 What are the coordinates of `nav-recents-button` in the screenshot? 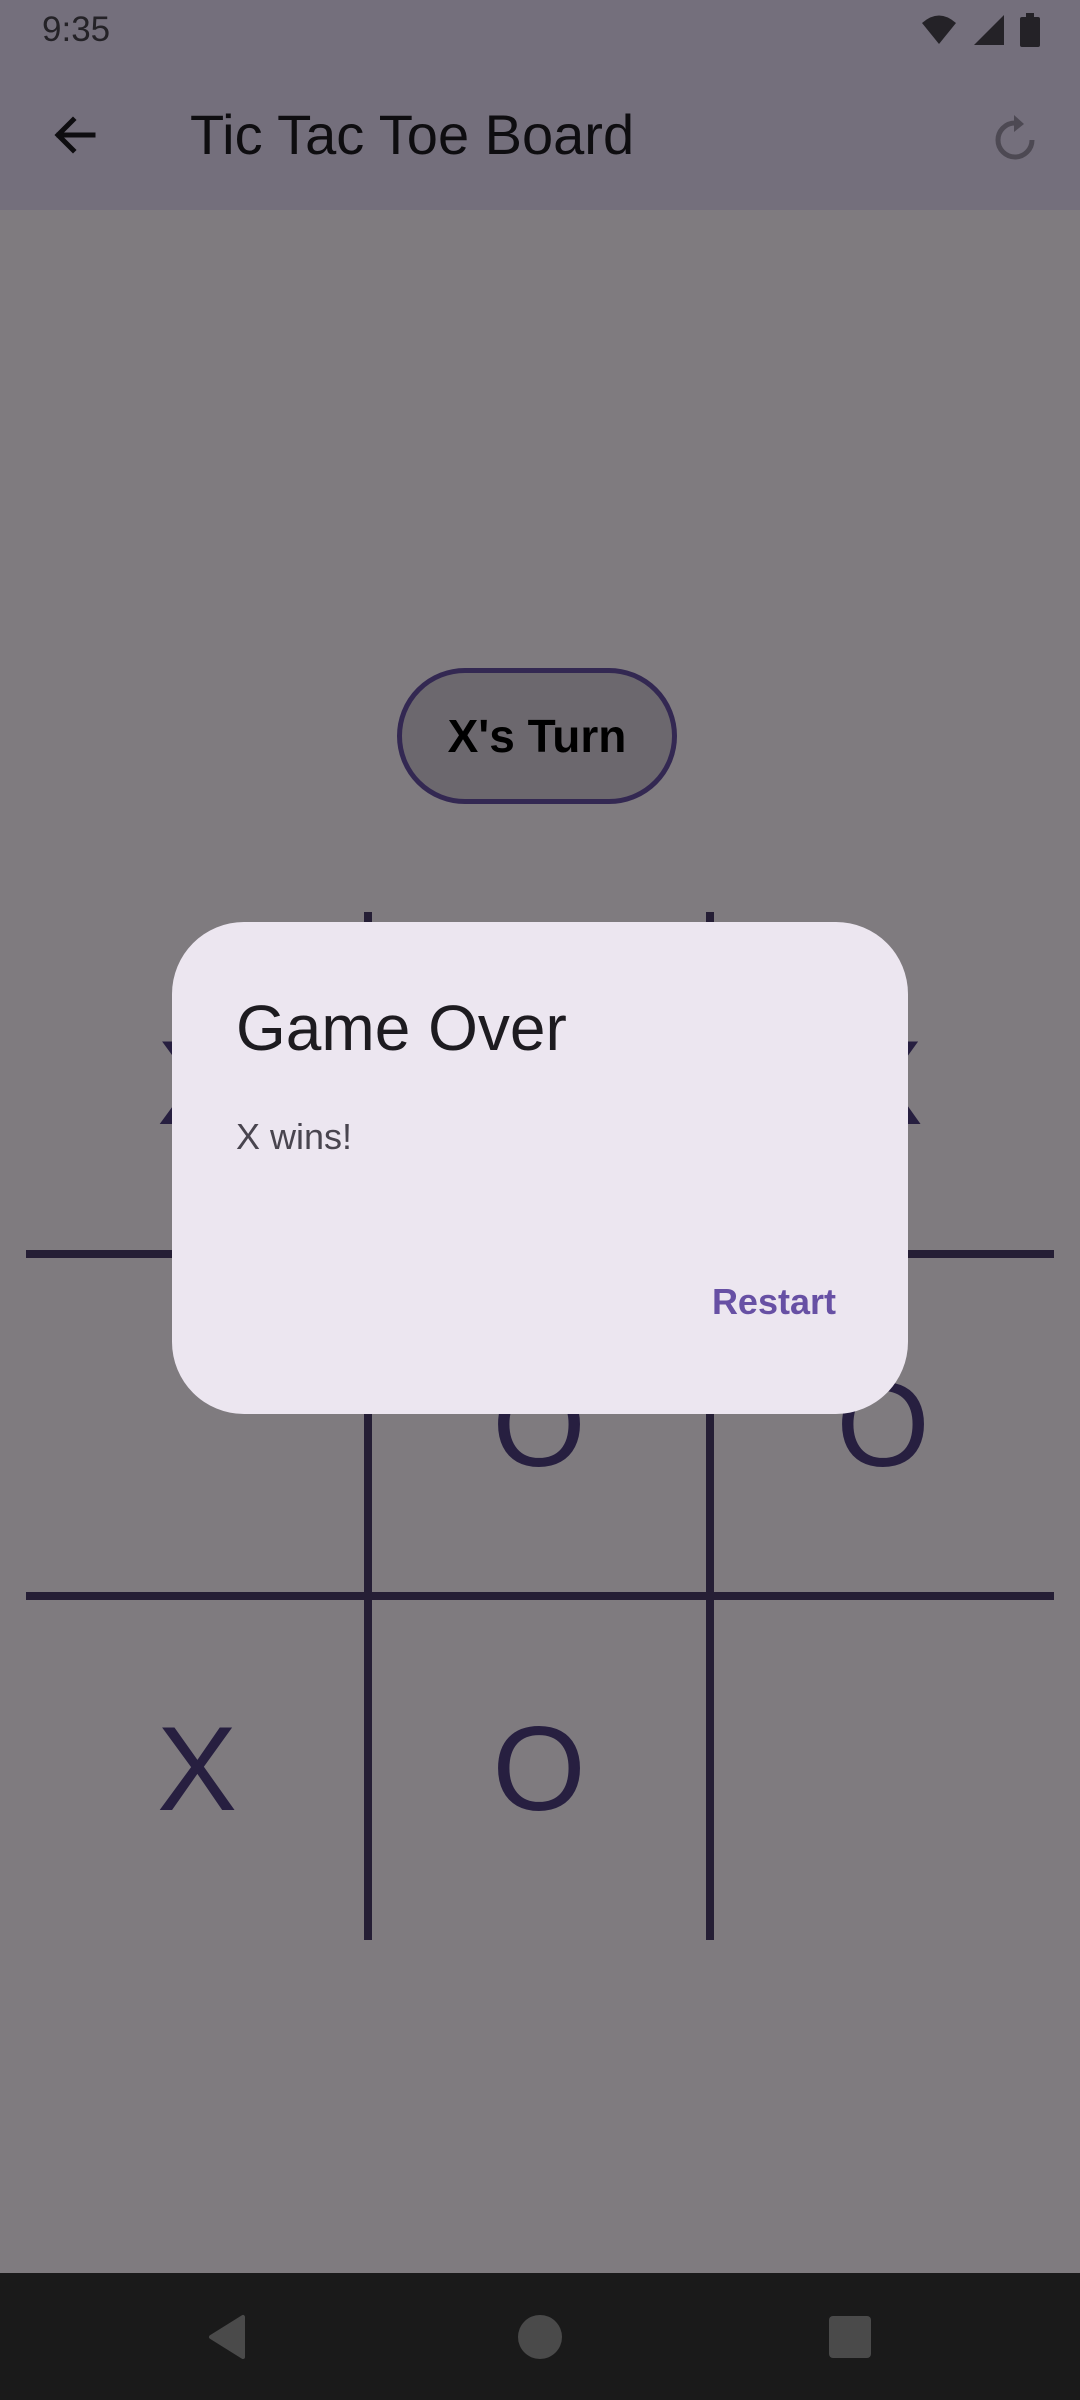 It's located at (850, 2337).